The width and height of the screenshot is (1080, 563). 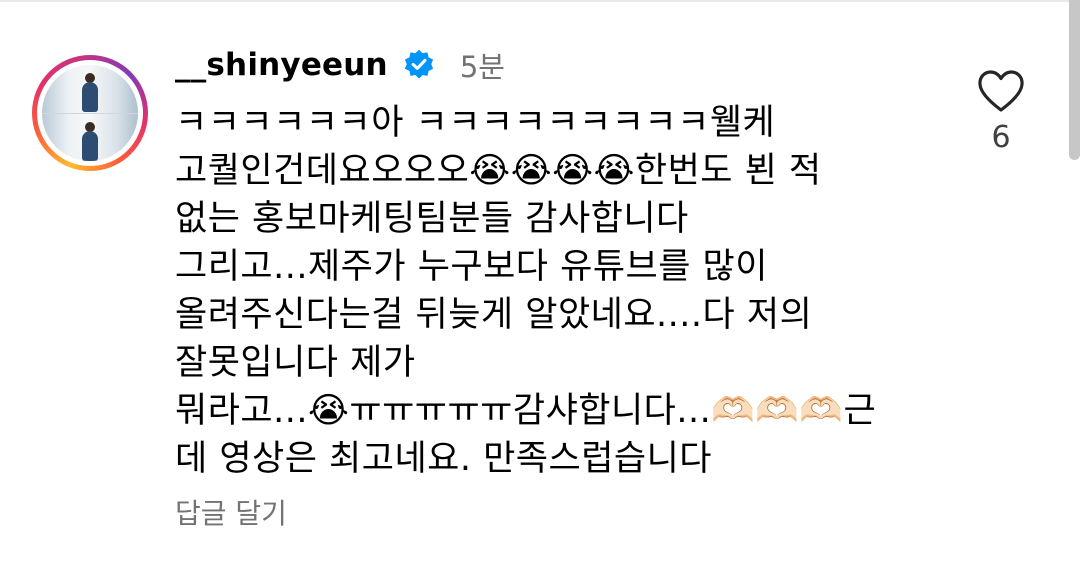 I want to click on avatar-story-ring, so click(x=90, y=113).